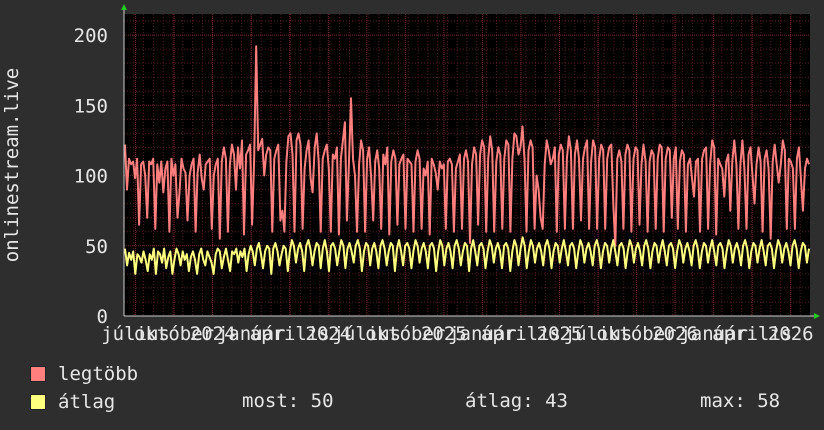  What do you see at coordinates (96, 247) in the screenshot?
I see `y-tick-label: 50` at bounding box center [96, 247].